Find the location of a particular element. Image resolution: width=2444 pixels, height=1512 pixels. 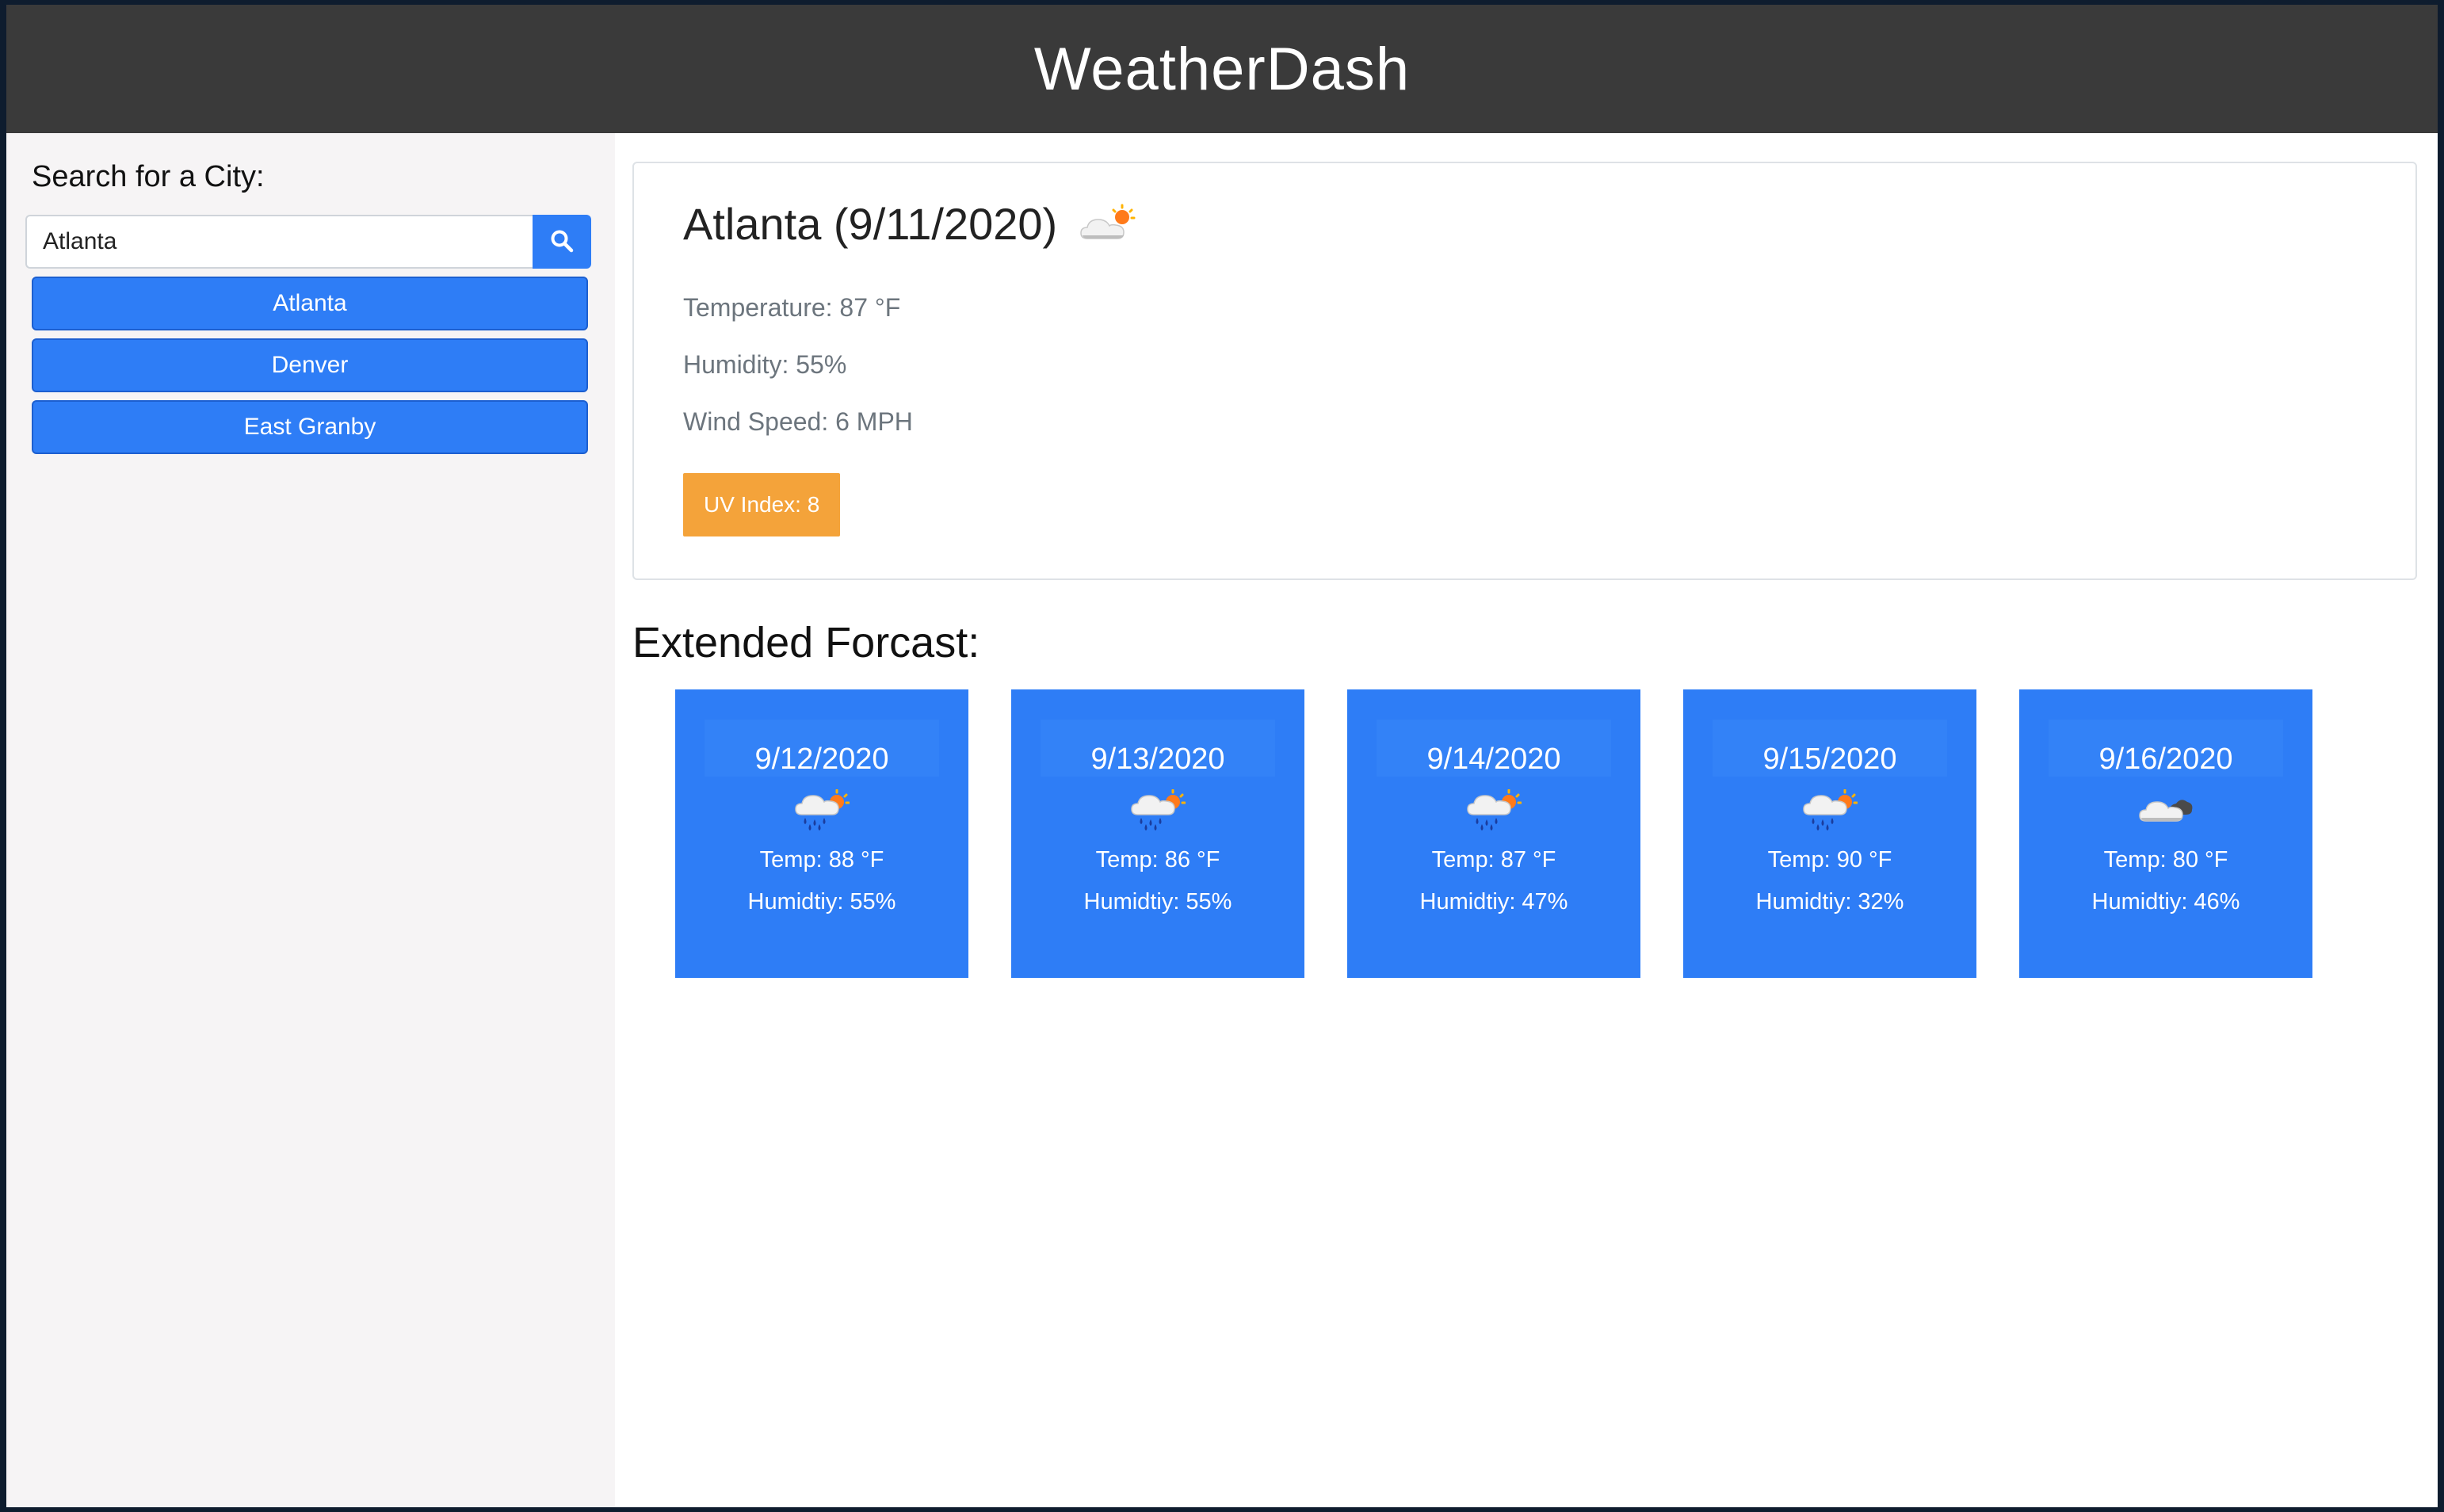

search-input is located at coordinates (279, 242).